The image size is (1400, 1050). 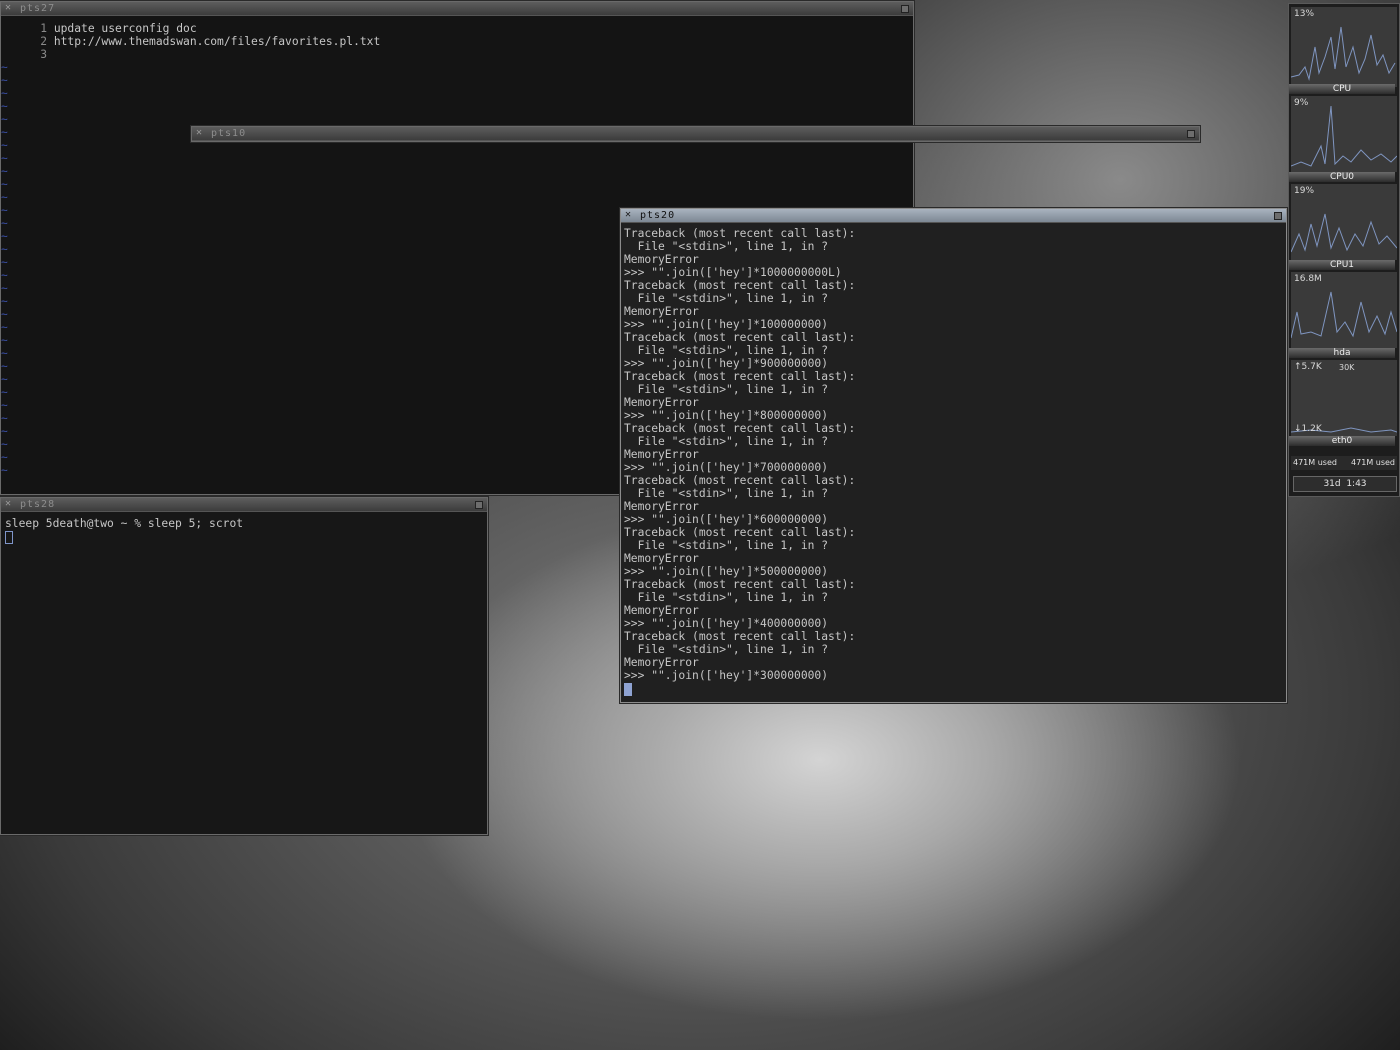 I want to click on title-bar: ✕ pts27, so click(x=457, y=9).